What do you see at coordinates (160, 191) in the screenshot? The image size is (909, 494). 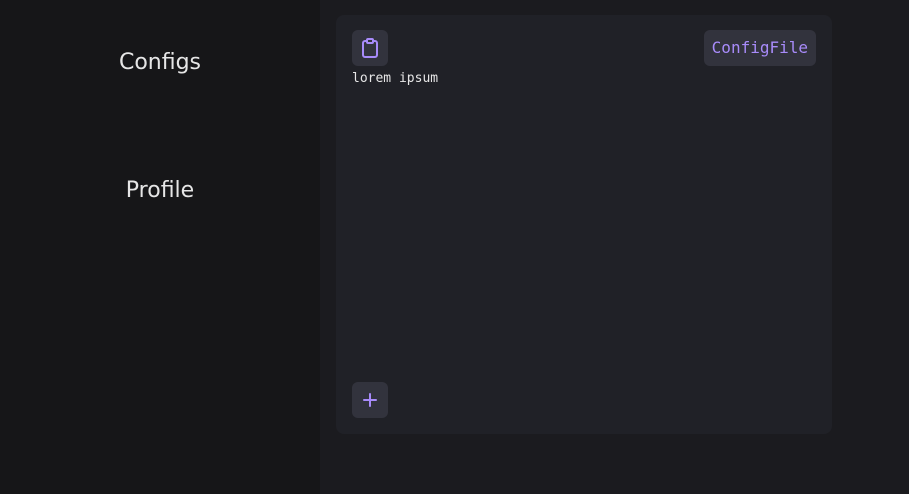 I see `sidebar-item-profile: Profile` at bounding box center [160, 191].